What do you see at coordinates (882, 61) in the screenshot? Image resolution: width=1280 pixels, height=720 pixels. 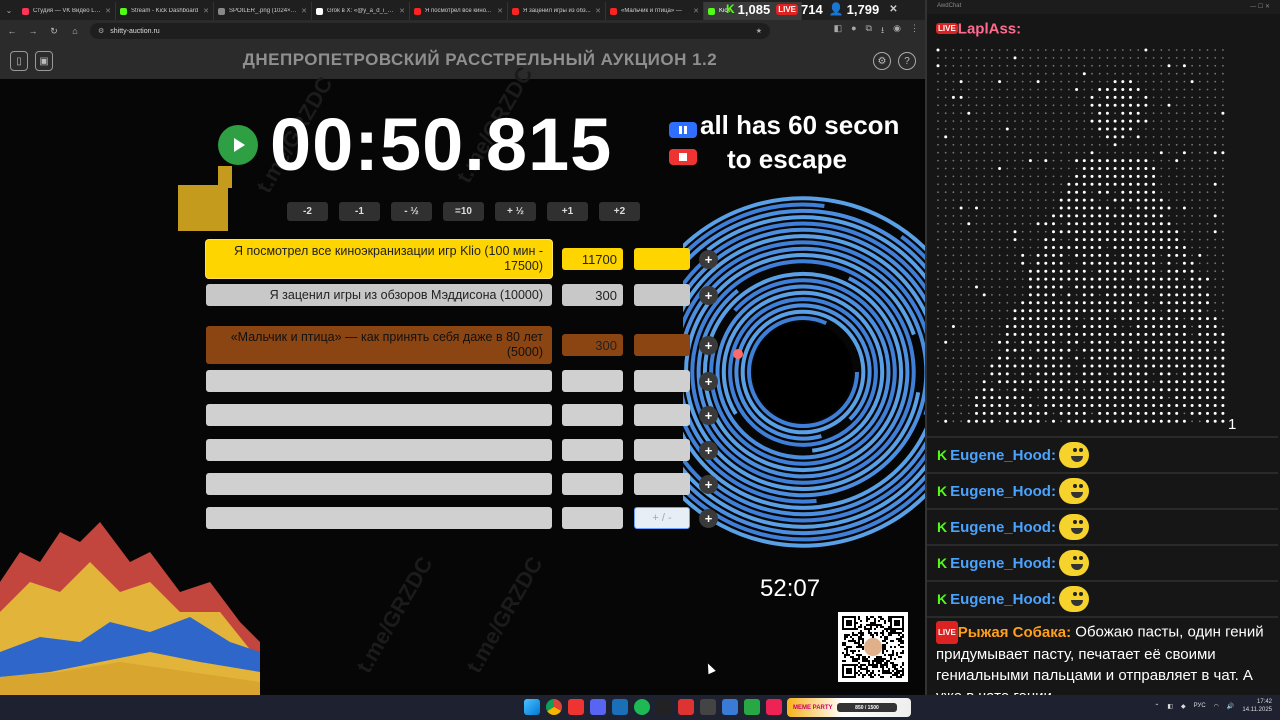 I see `settings-icon: ⚙` at bounding box center [882, 61].